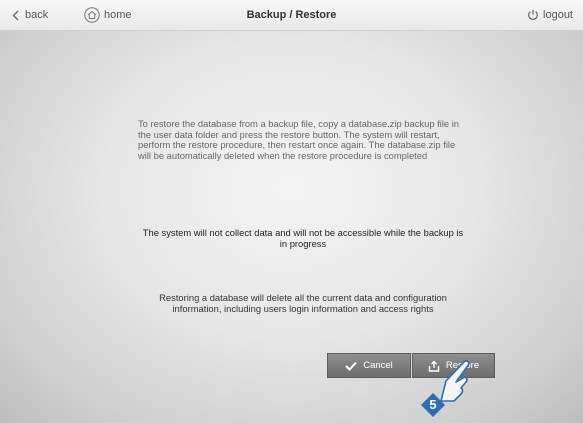  I want to click on chevron-left-icon, so click(15, 15).